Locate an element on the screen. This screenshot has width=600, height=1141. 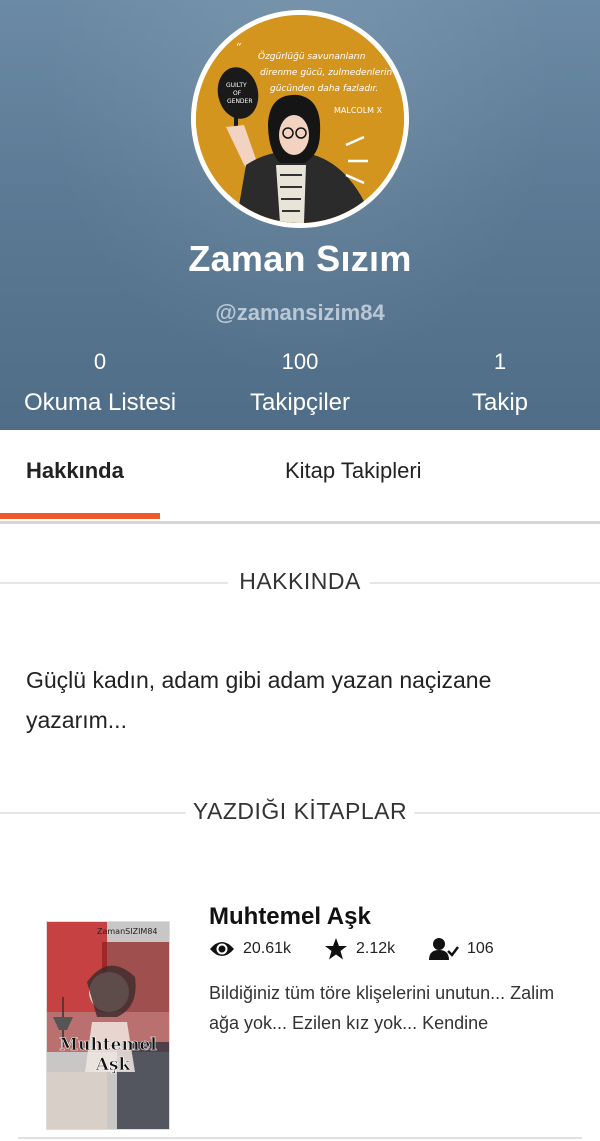
star-icon is located at coordinates (336, 949).